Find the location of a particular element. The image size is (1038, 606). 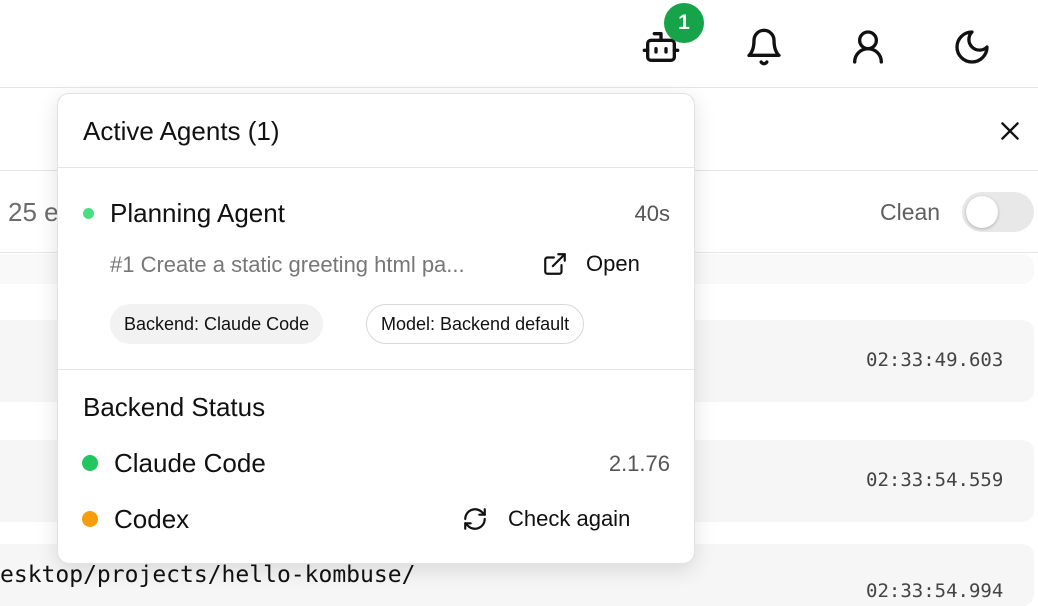

agent-elapsed: 40s is located at coordinates (652, 213).